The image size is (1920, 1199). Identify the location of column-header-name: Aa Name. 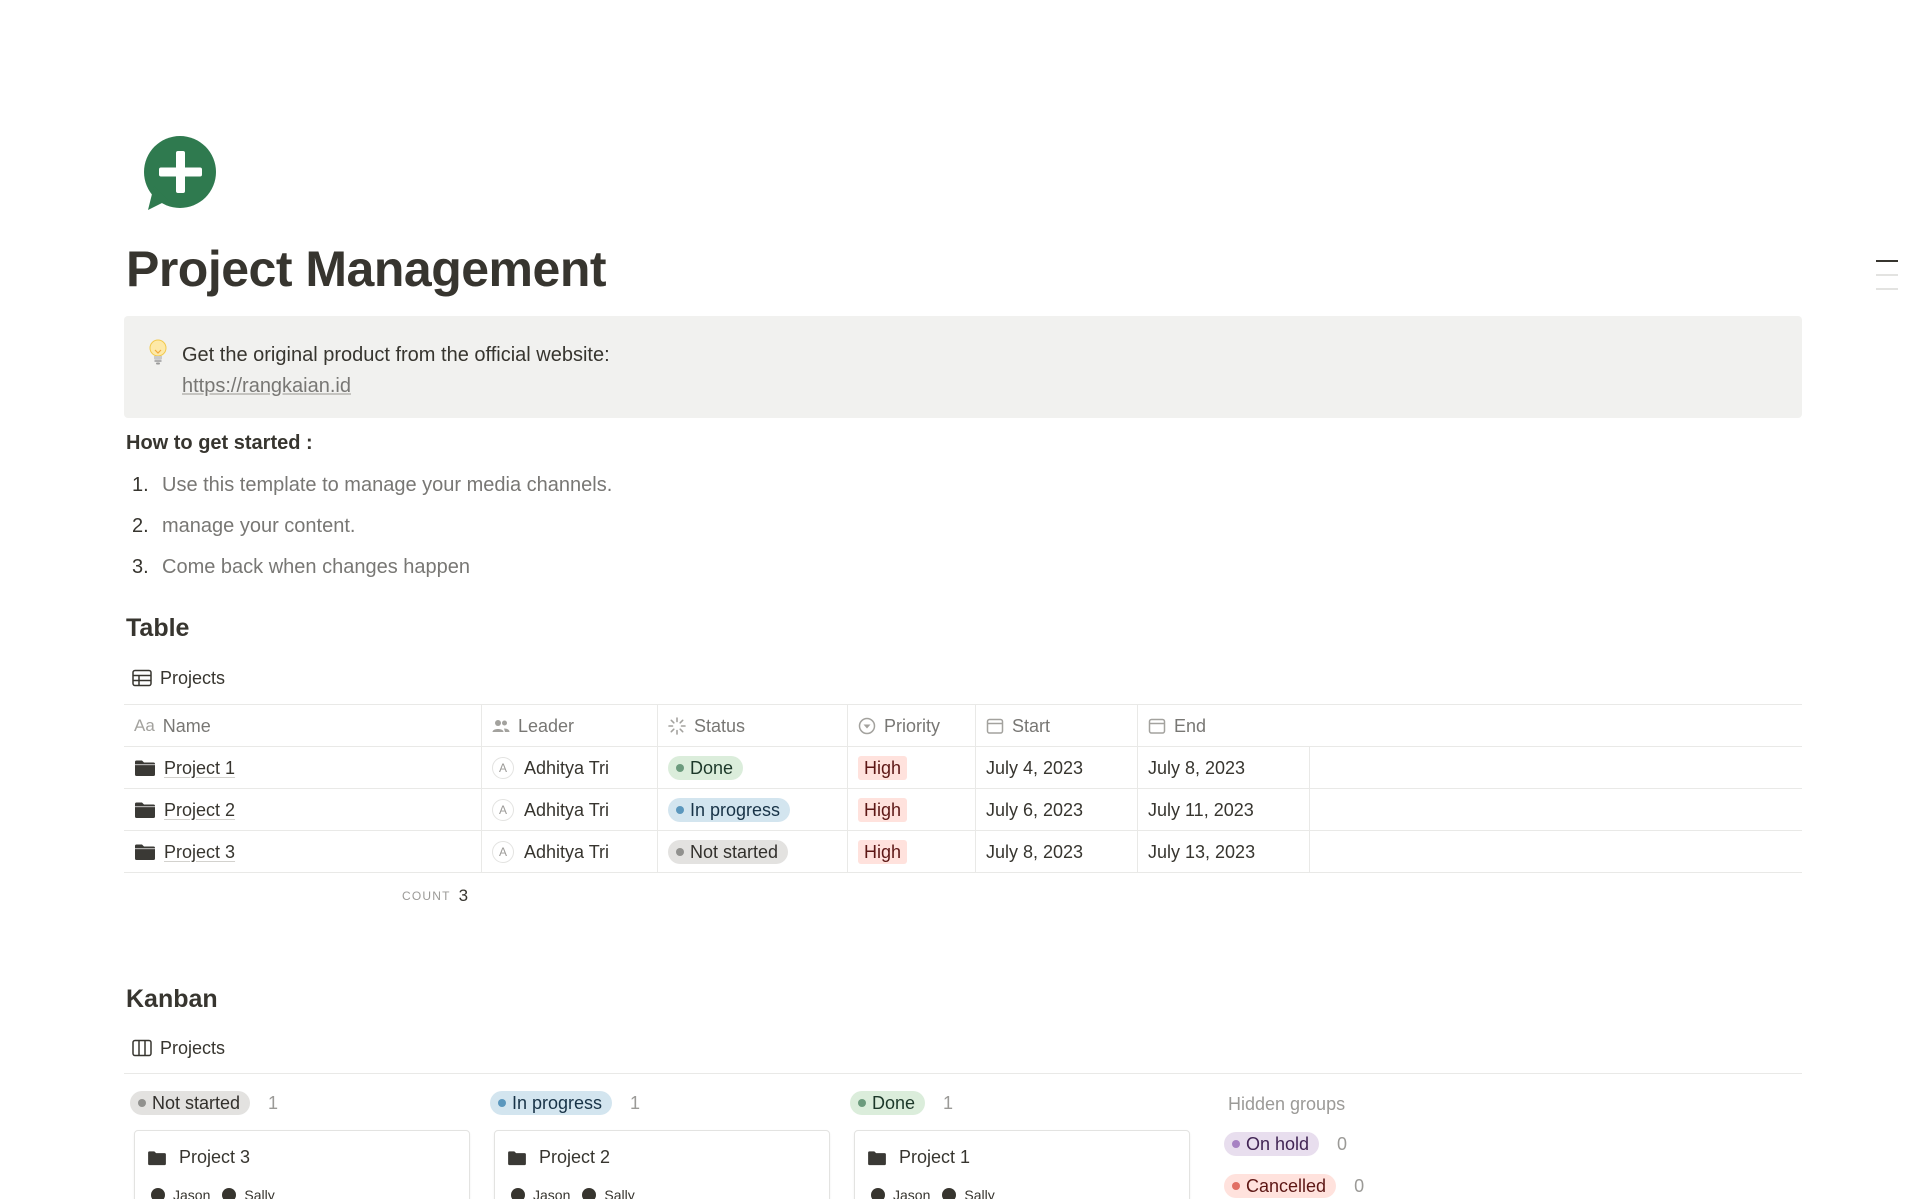
(303, 726).